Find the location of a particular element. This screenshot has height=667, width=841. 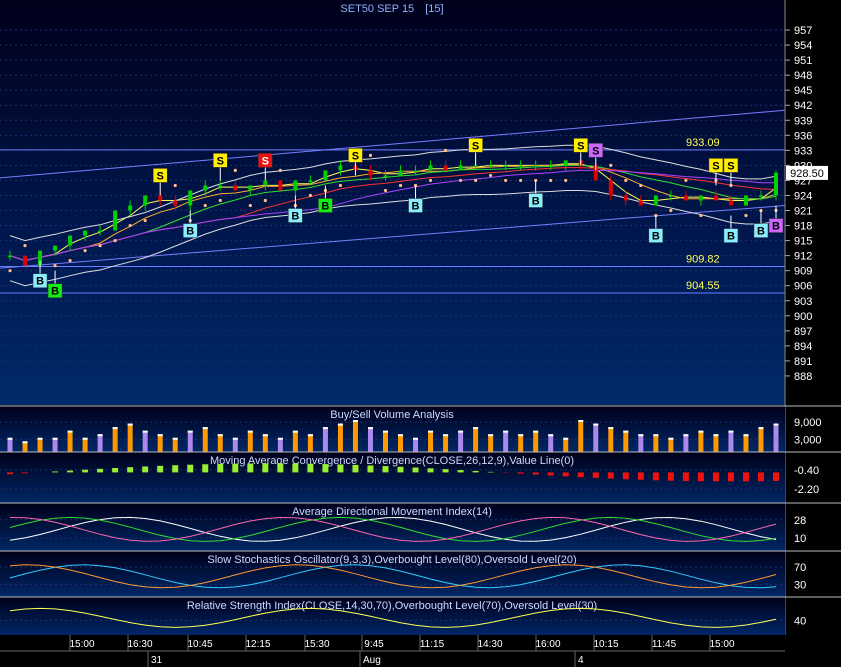

price-tick-label: 945 is located at coordinates (803, 91).